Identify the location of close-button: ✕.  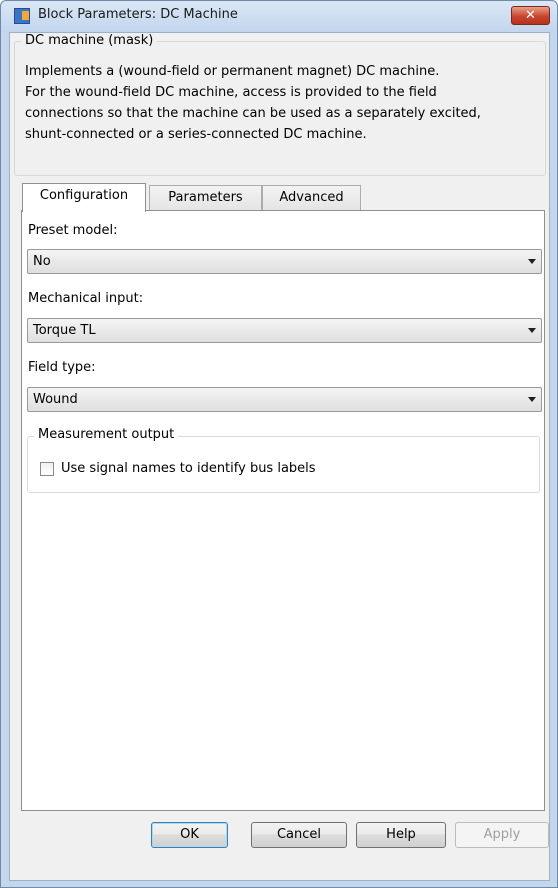
(530, 15).